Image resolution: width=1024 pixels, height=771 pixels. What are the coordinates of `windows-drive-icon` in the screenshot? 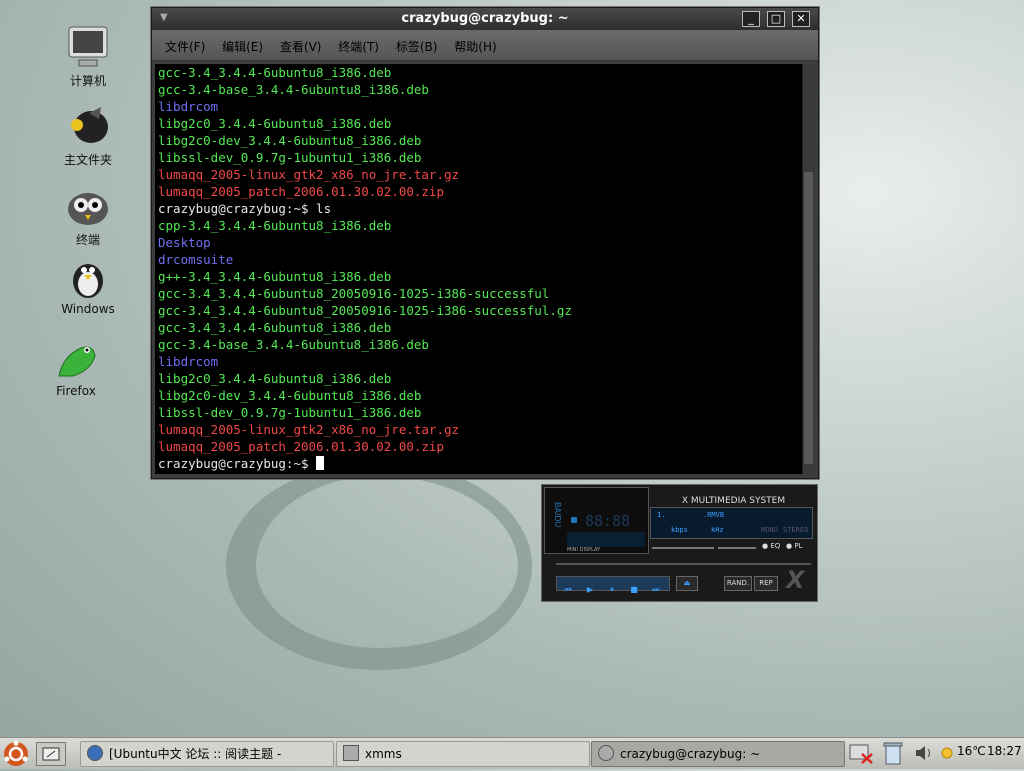 It's located at (88, 277).